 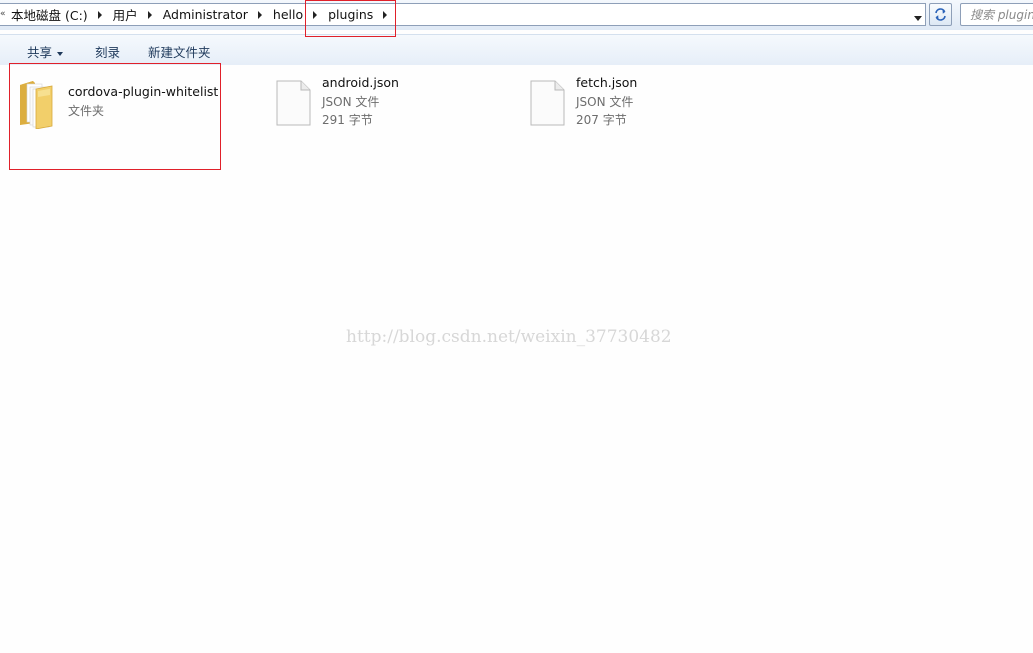 I want to click on new-folder-button: 新建文件夹, so click(x=179, y=51).